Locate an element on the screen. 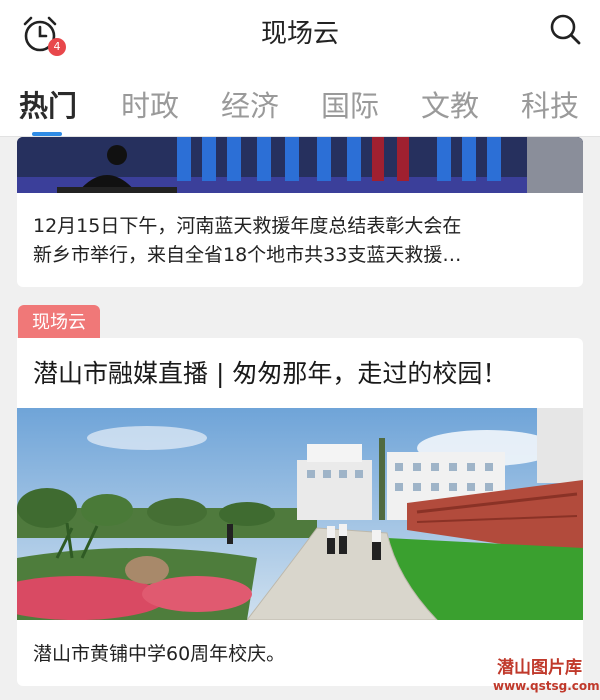 The image size is (600, 700). category-tabs: 热门 时政 经济 国际 文教 科技 is located at coordinates (300, 103).